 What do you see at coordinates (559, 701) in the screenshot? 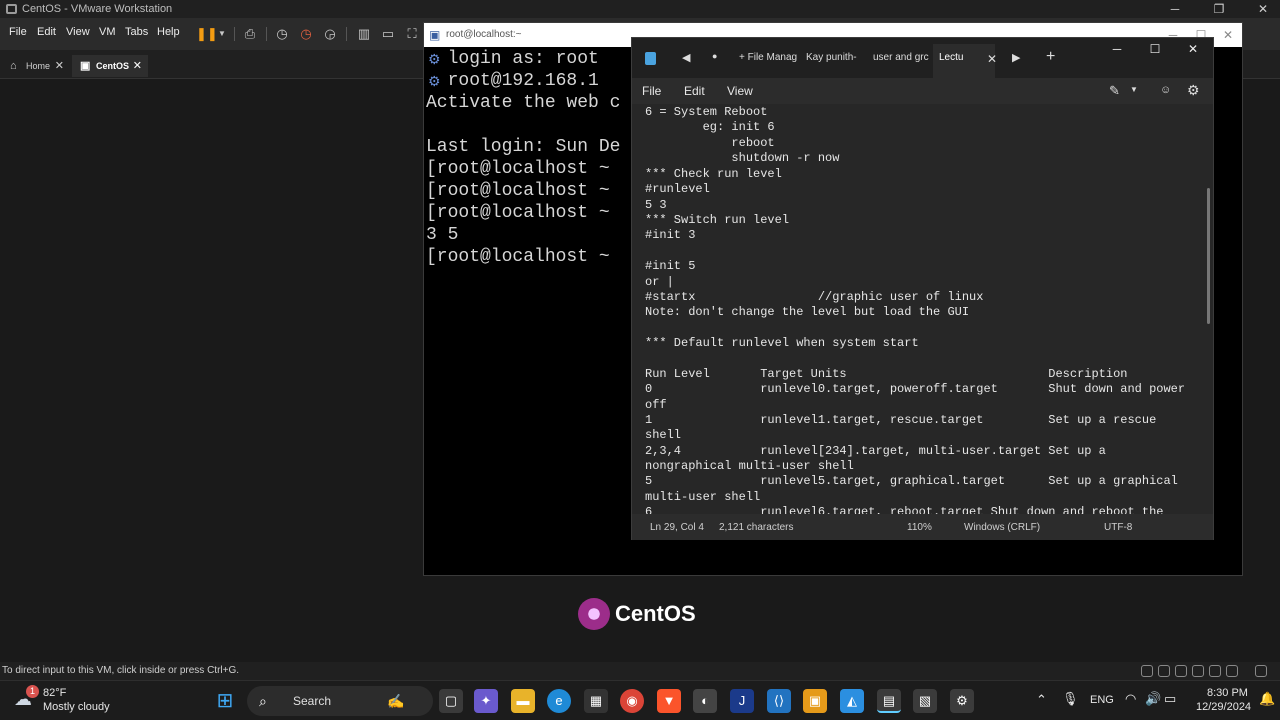
I see `edge-icon: e` at bounding box center [559, 701].